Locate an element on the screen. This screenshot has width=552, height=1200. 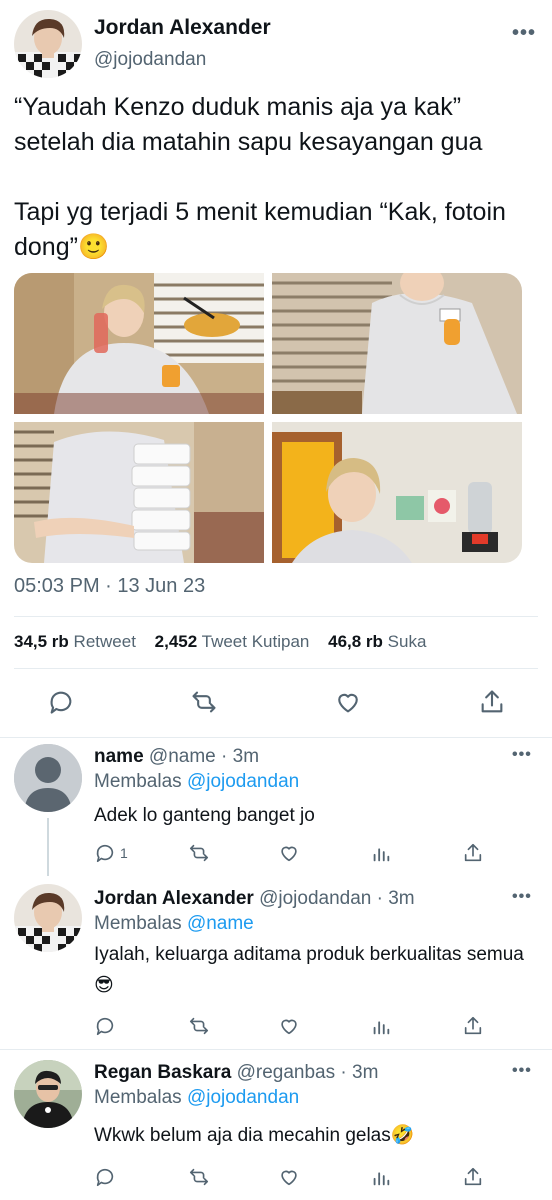
reply-name: Regan Baskara is located at coordinates (162, 1072).